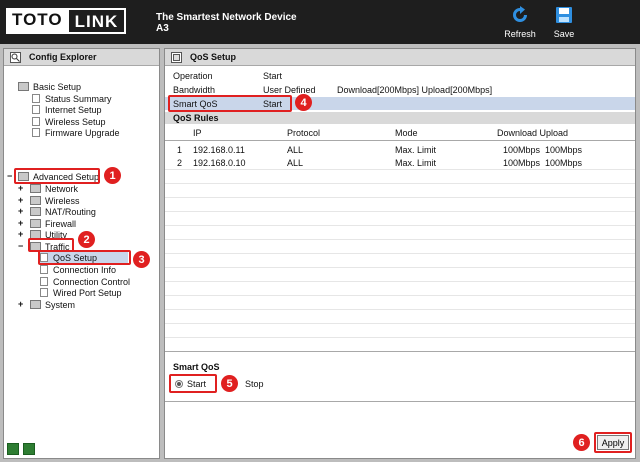 The image size is (640, 462). What do you see at coordinates (49, 86) in the screenshot?
I see `tree-basic-setup: Basic Setup` at bounding box center [49, 86].